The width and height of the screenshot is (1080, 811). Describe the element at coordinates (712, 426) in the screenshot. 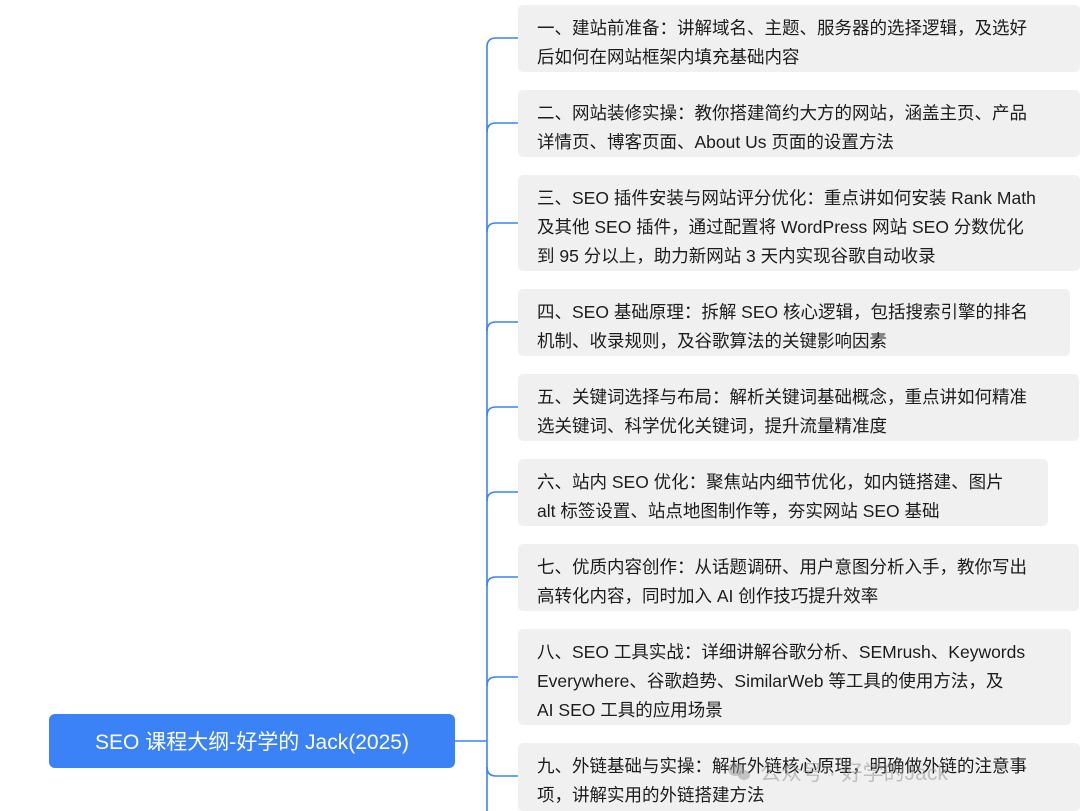

I see `topic-line: 选关键词、科学优化关键词，提升流量精准度` at that location.